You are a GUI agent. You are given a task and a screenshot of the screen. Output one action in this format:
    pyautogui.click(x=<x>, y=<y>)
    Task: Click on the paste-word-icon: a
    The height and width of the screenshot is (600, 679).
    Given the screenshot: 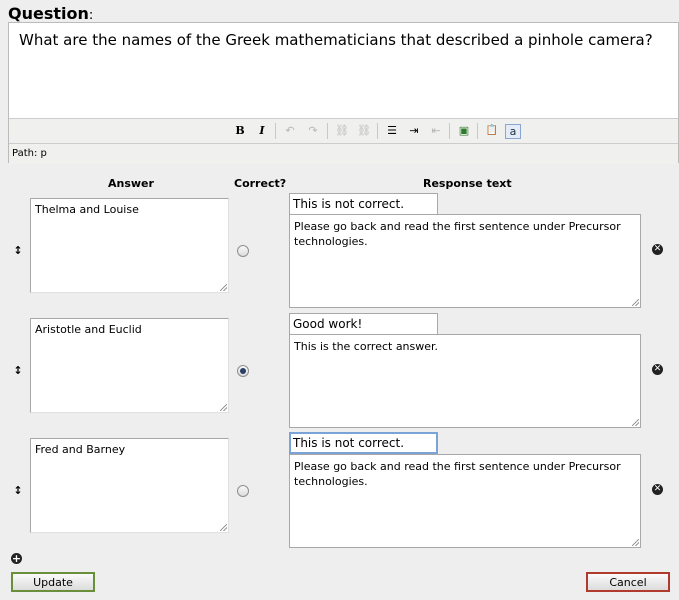 What is the action you would take?
    pyautogui.click(x=513, y=131)
    